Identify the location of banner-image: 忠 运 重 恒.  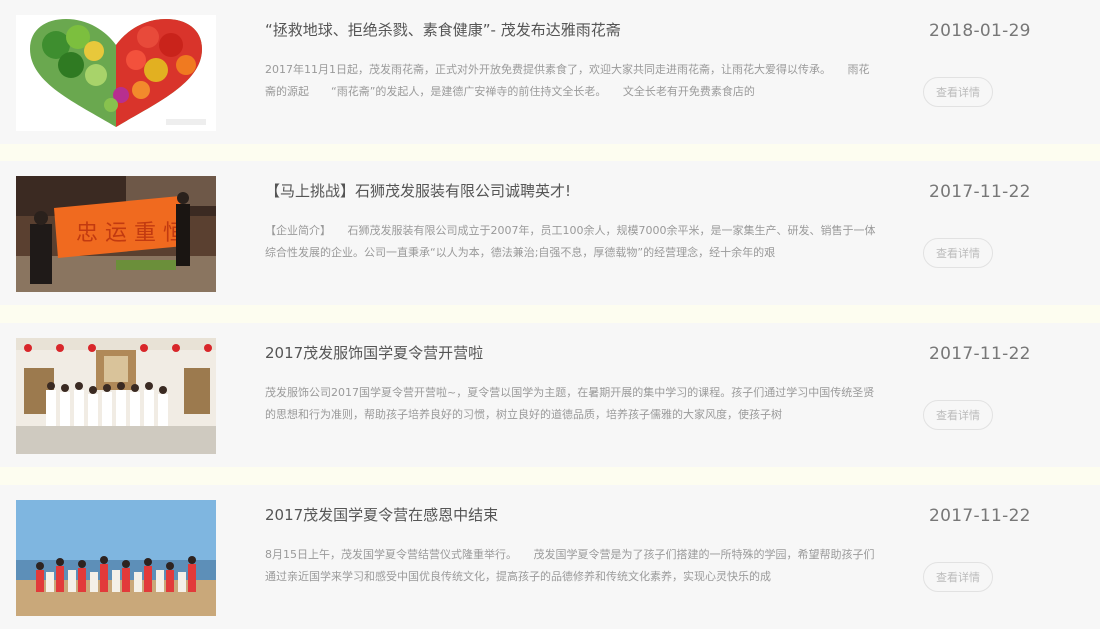
(116, 234).